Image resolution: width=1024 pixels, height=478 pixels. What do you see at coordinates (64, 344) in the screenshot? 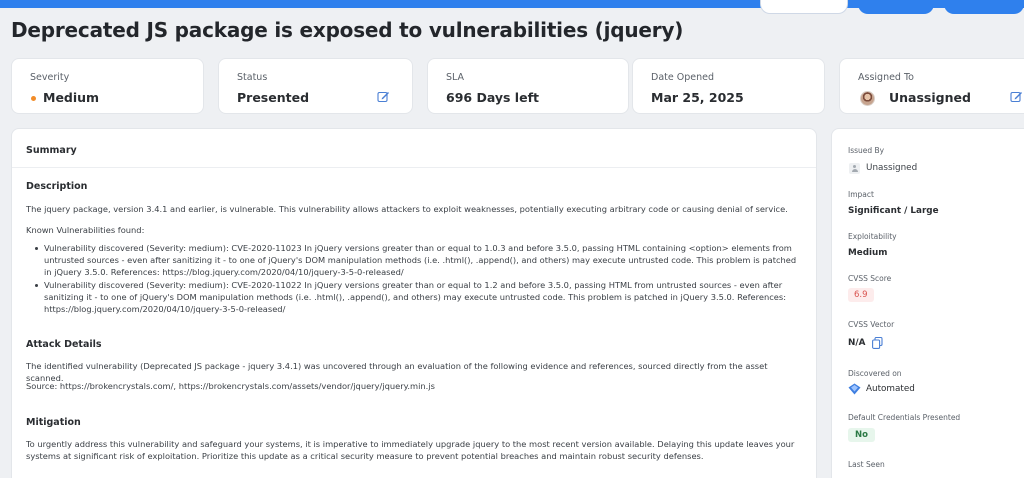
I see `attack-details-heading: Attack Details` at bounding box center [64, 344].